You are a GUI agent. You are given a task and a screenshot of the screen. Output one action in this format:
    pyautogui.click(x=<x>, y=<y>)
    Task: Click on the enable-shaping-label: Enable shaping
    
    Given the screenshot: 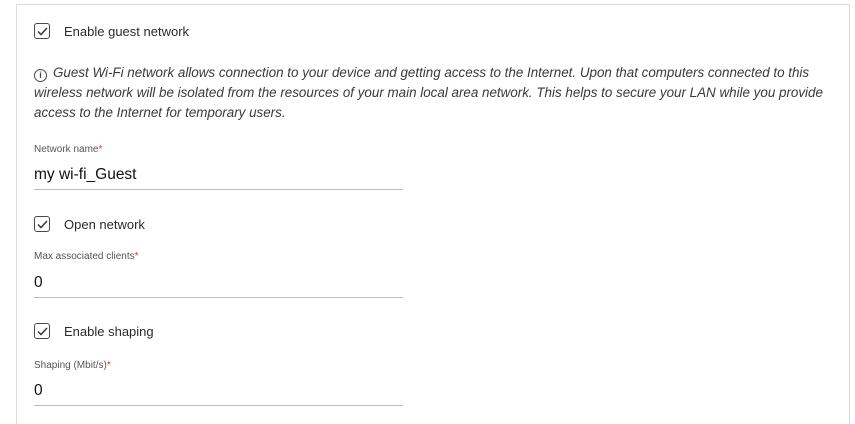 What is the action you would take?
    pyautogui.click(x=109, y=331)
    